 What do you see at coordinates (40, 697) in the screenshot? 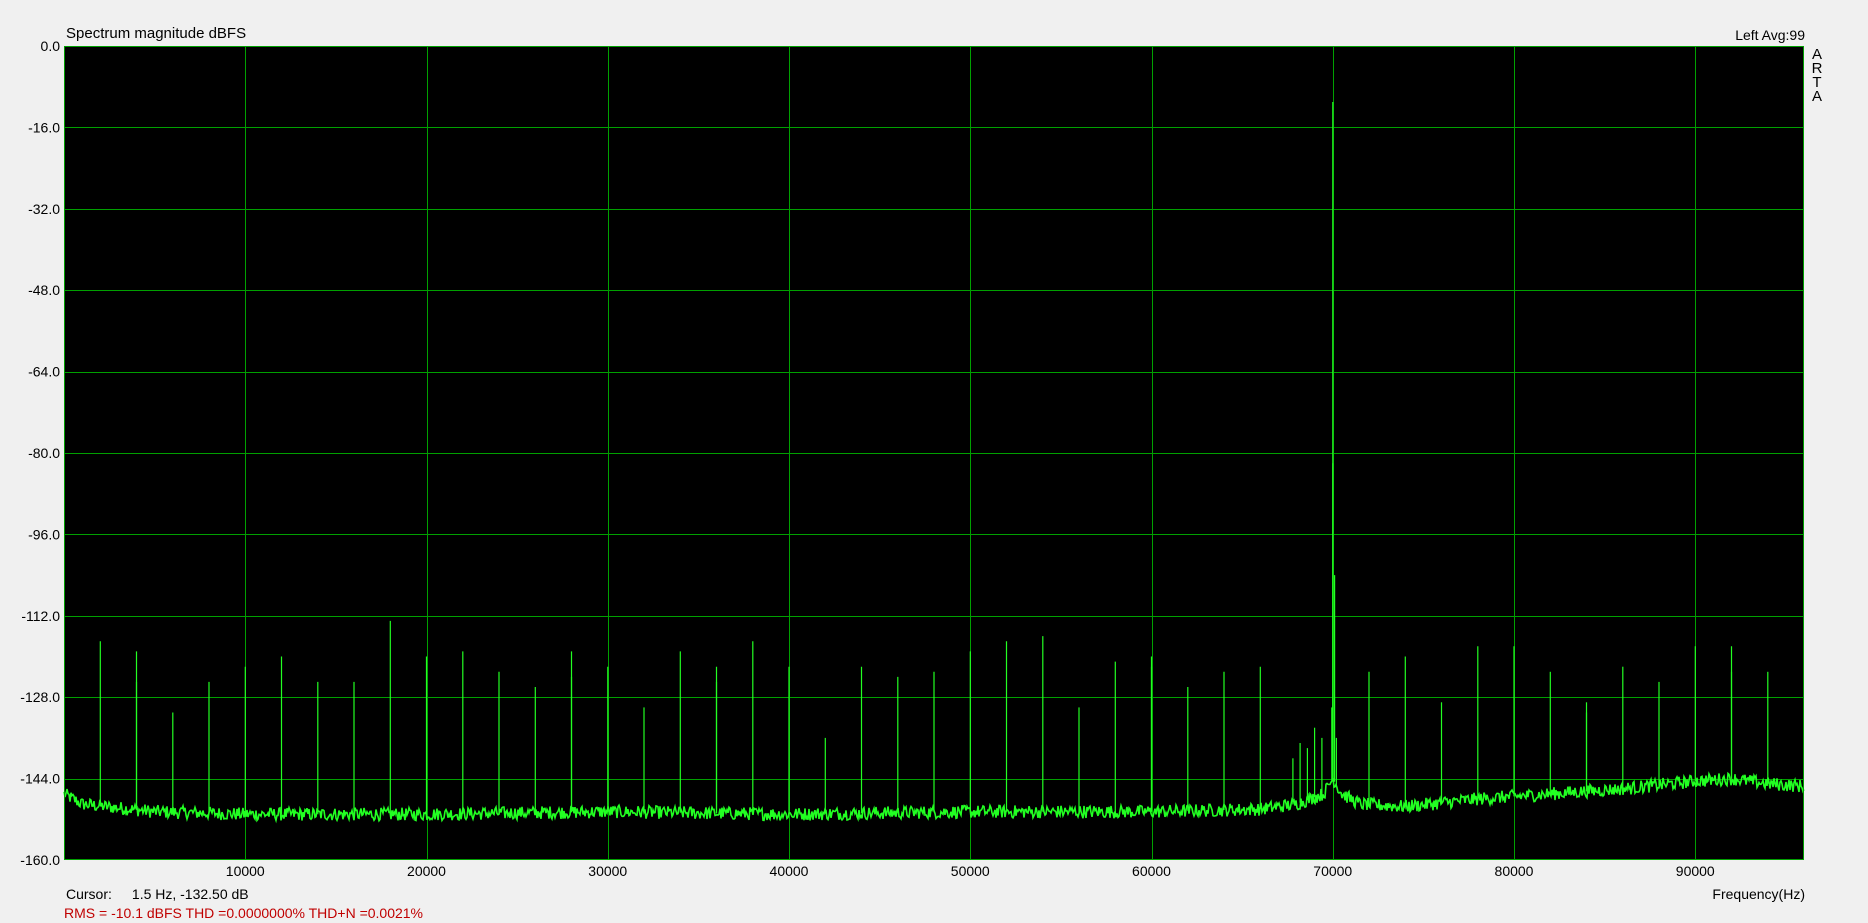
I see `y-tick-label: -128.0` at bounding box center [40, 697].